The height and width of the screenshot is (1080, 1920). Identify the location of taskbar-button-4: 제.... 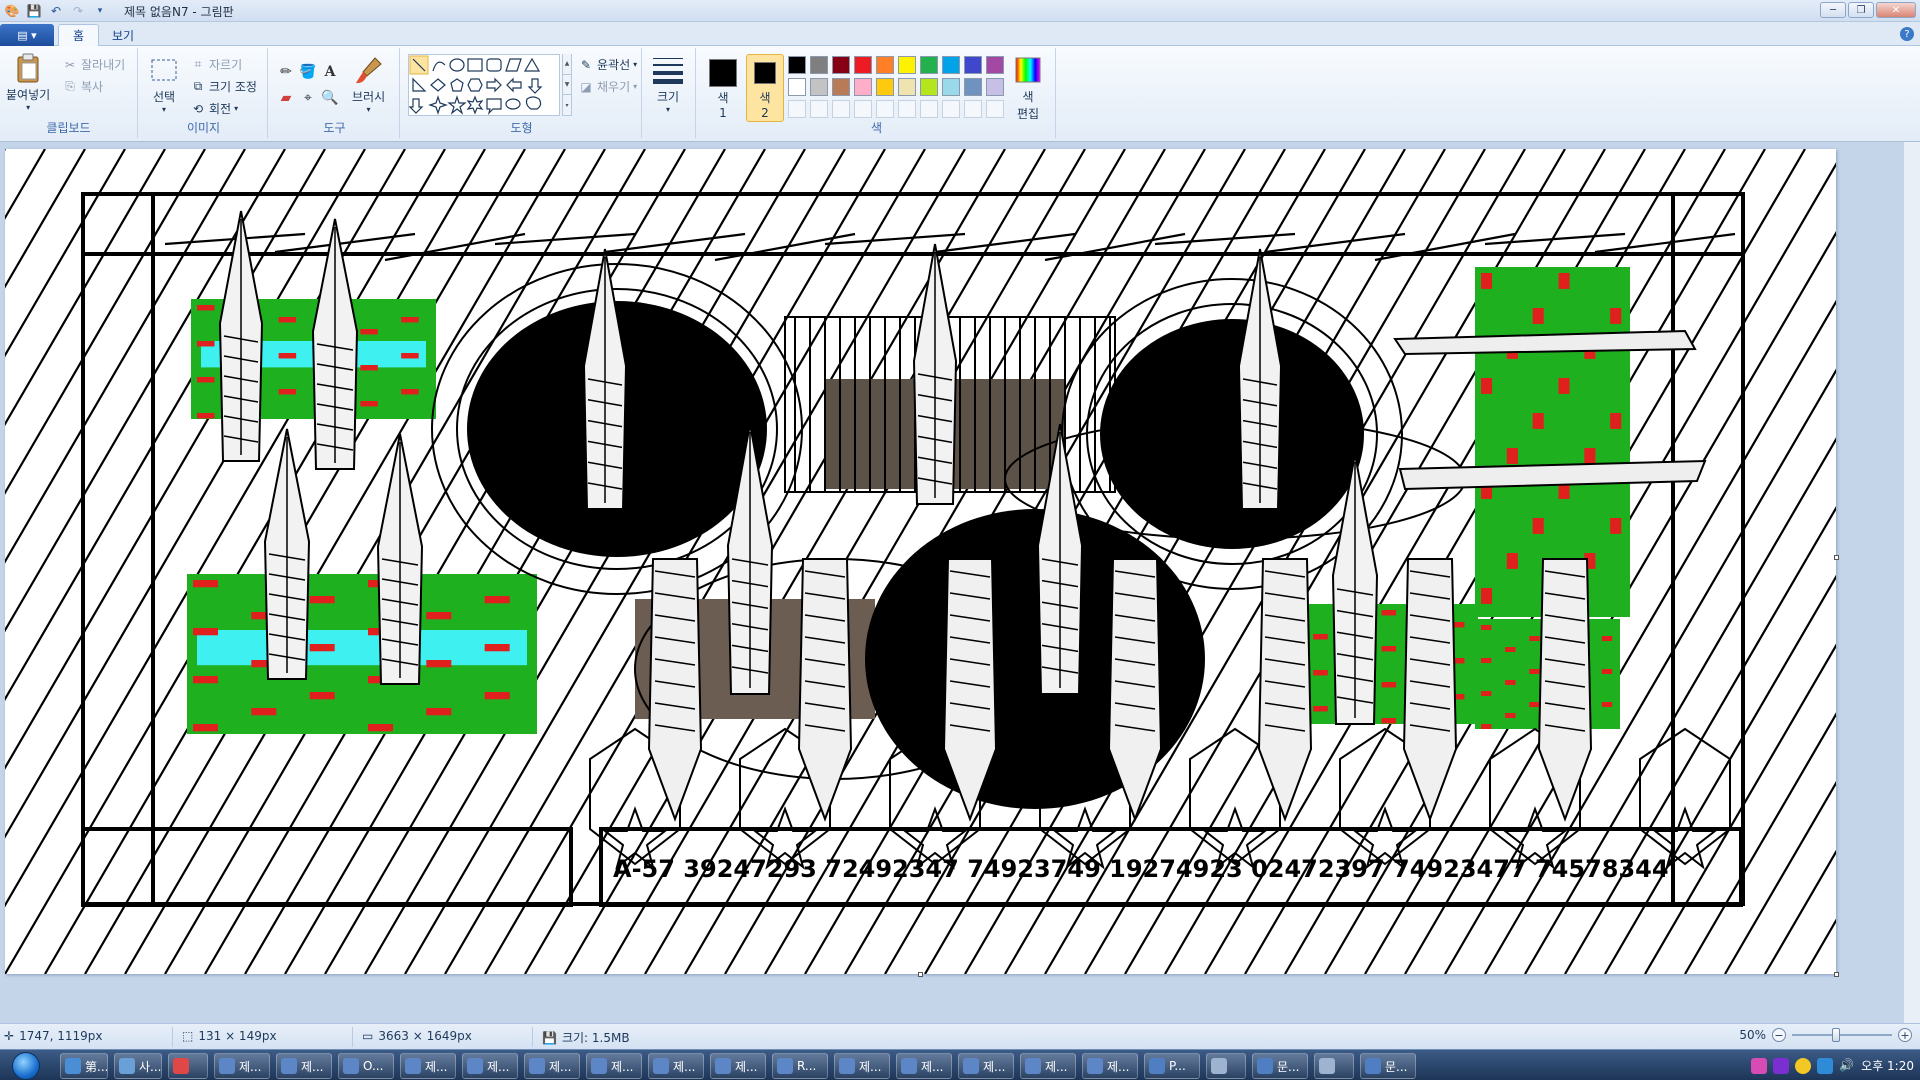
(242, 1066).